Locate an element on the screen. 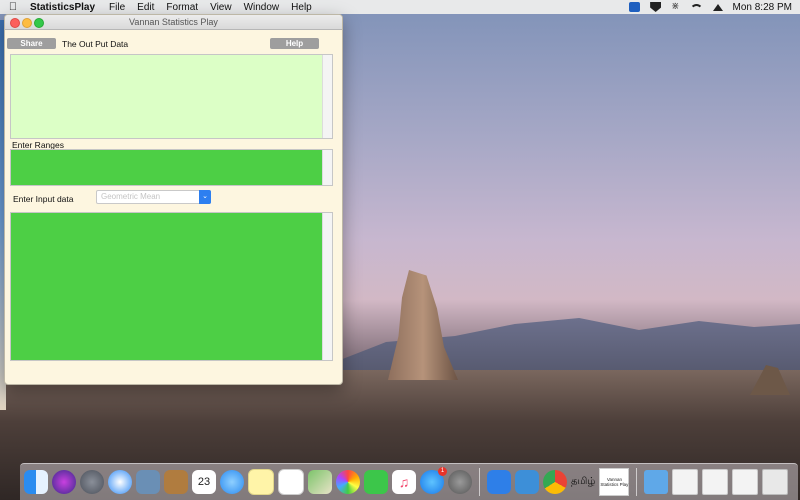 The image size is (800, 500). notebook-icon is located at coordinates (176, 482).